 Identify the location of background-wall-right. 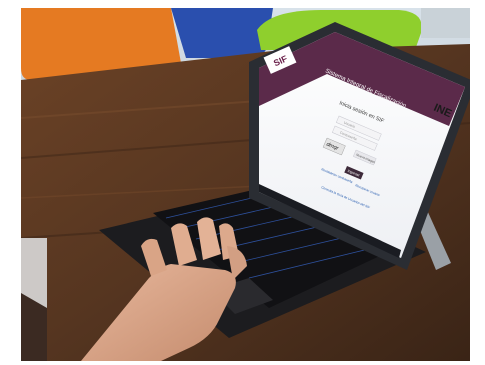
(445, 23).